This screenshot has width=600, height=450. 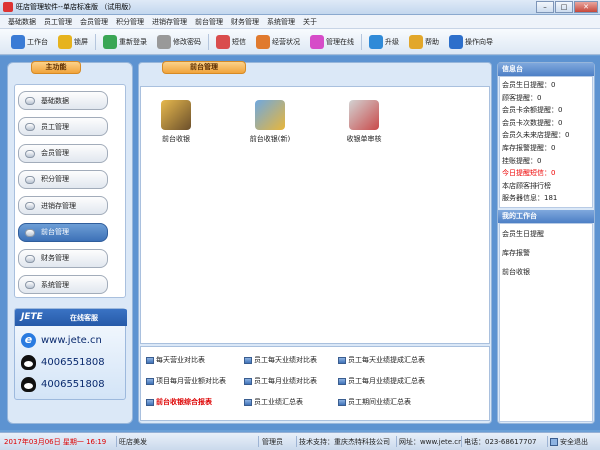 I want to click on info-line: 顾客提醒：0, so click(x=521, y=98).